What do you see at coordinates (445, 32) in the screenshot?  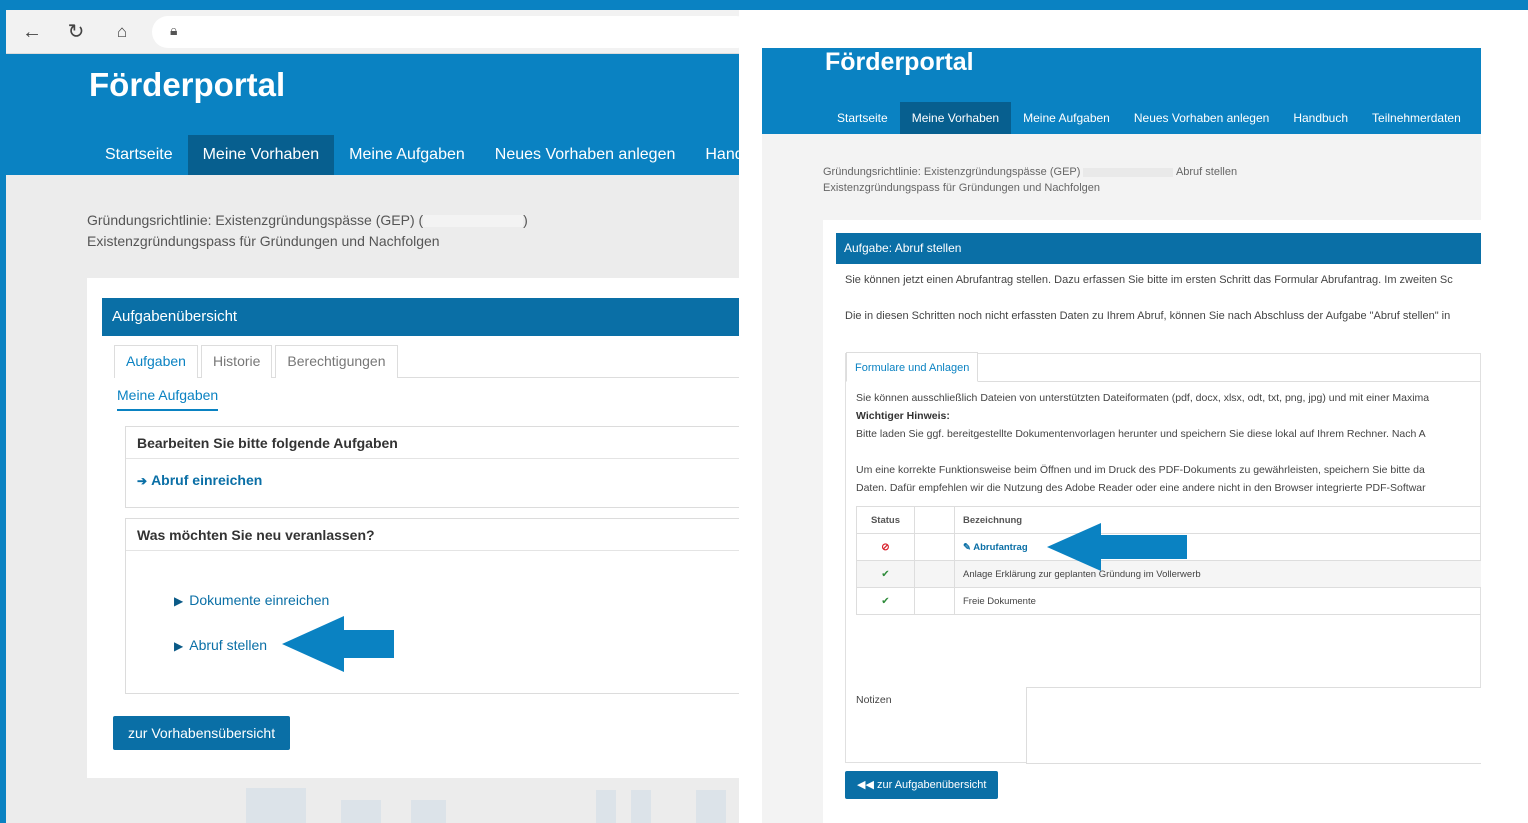 I see `address-bar: 🔒︎` at bounding box center [445, 32].